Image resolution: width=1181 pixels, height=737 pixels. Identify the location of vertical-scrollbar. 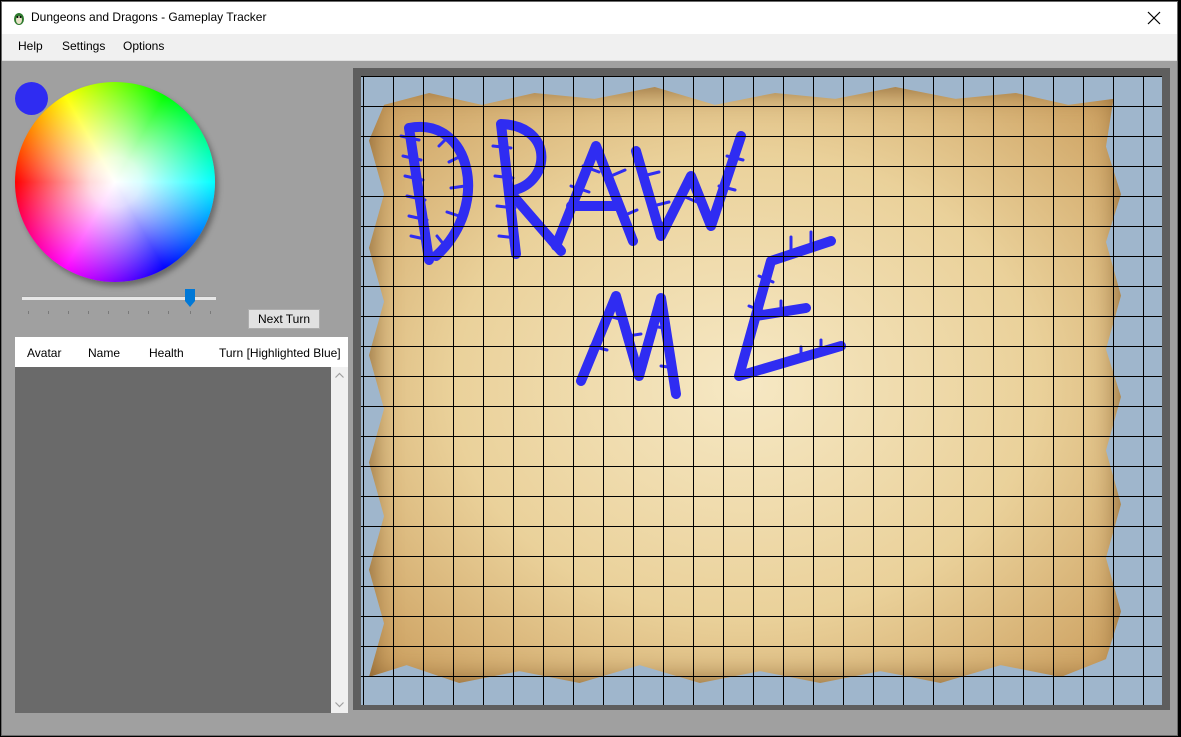
(339, 540).